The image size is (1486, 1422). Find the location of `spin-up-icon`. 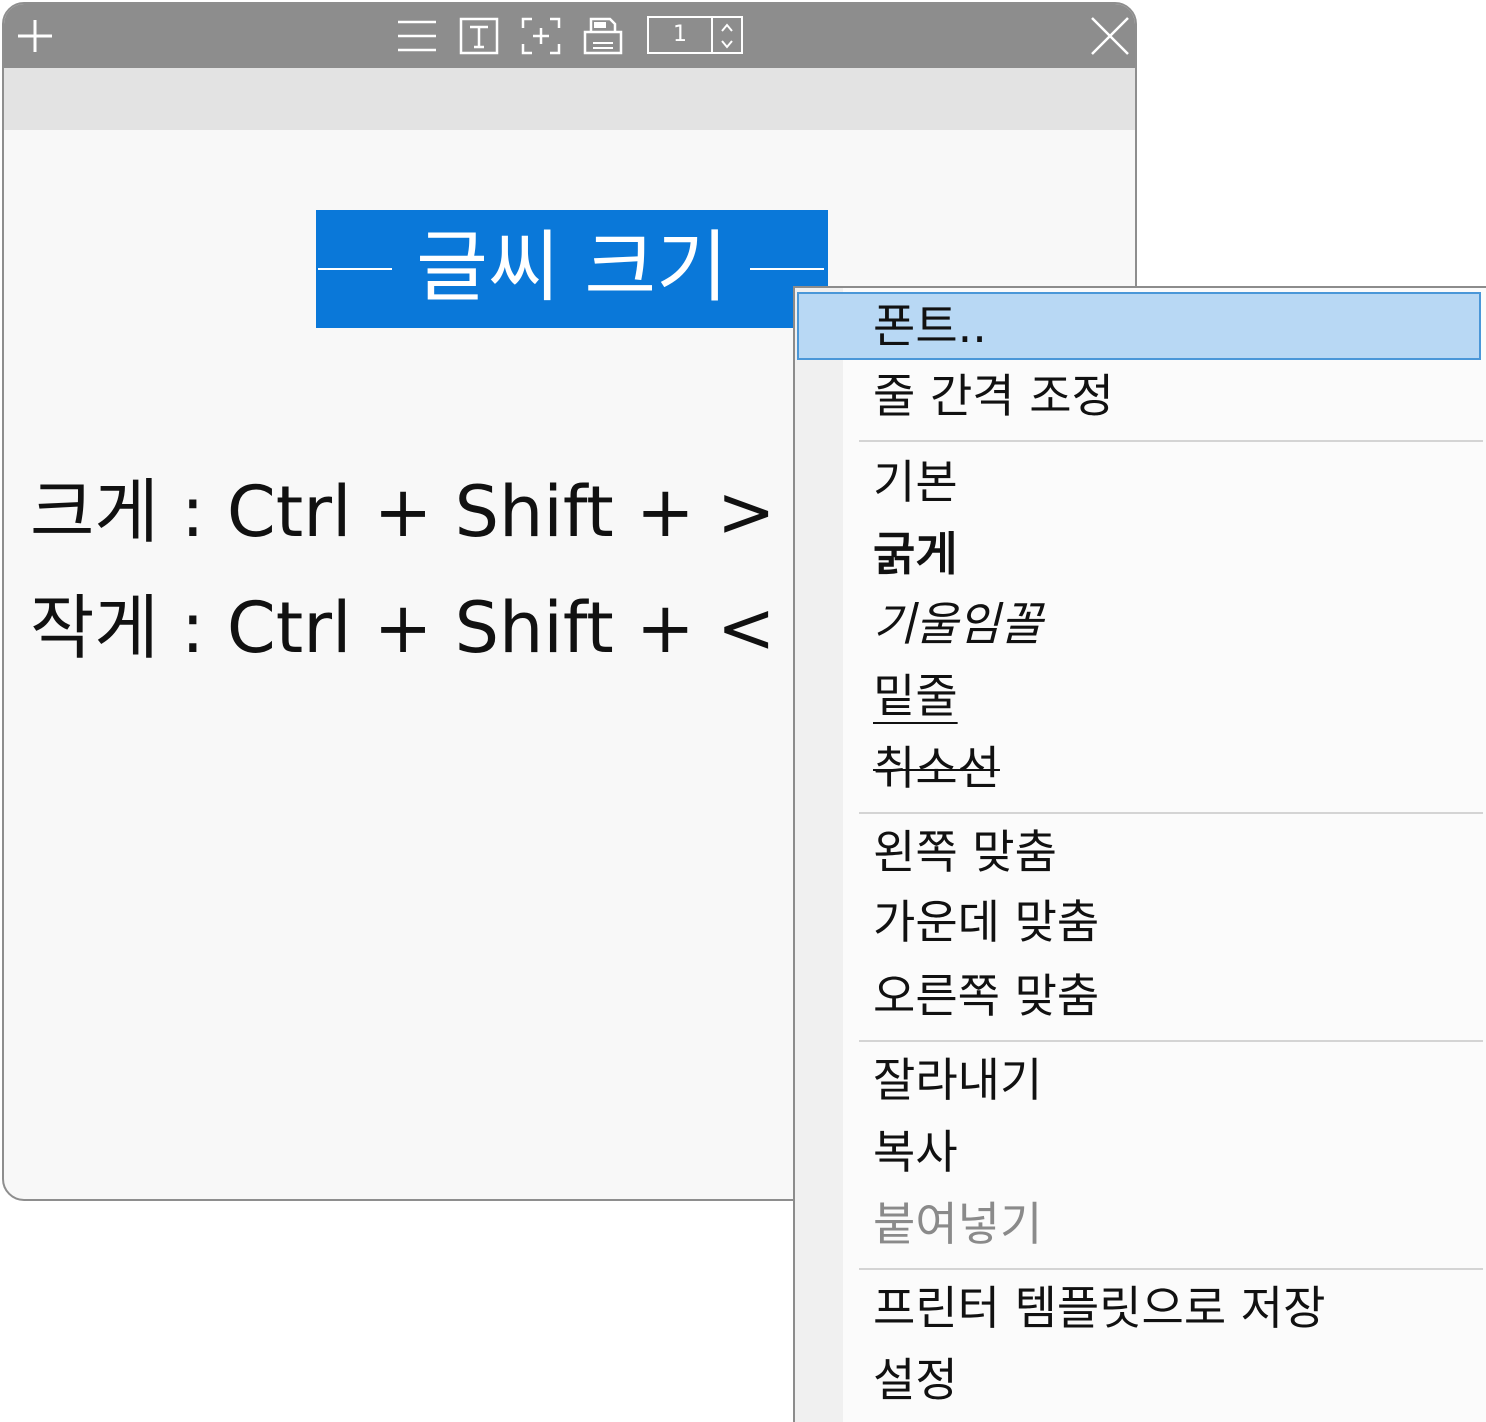

spin-up-icon is located at coordinates (727, 27).